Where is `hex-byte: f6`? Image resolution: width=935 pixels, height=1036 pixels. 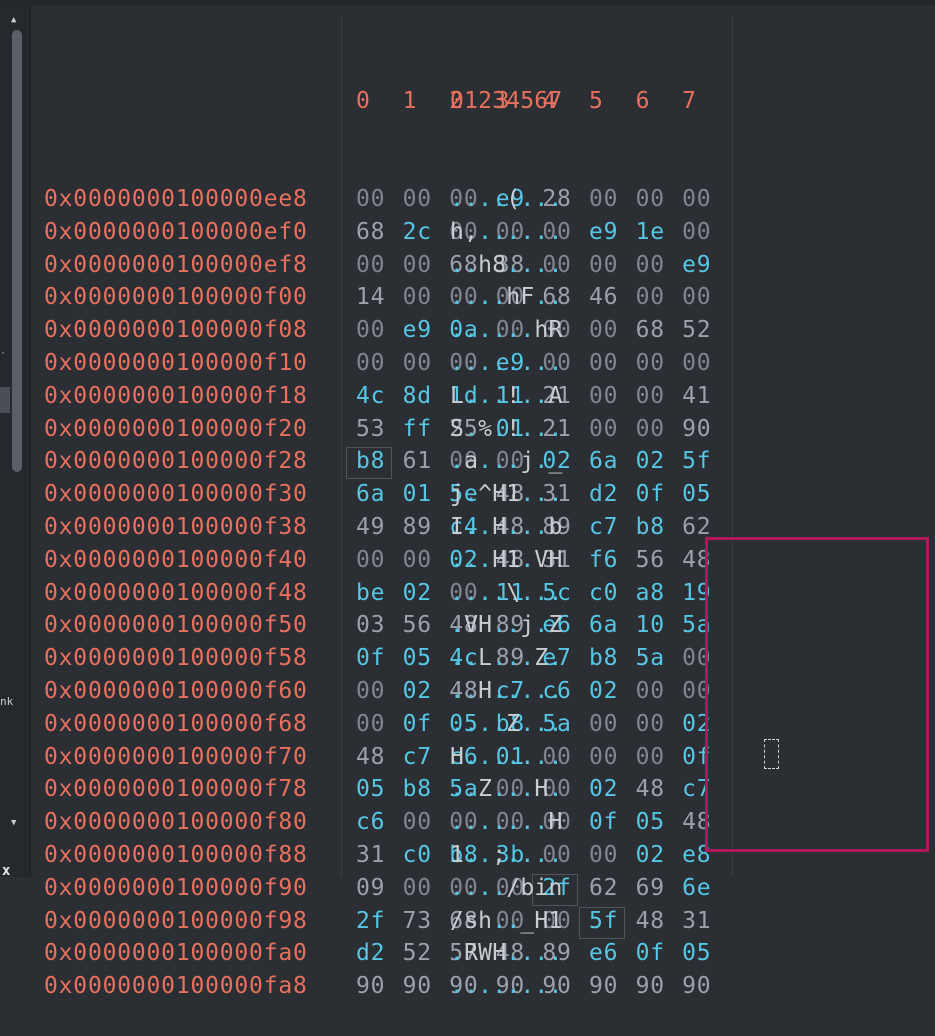 hex-byte: f6 is located at coordinates (612, 560).